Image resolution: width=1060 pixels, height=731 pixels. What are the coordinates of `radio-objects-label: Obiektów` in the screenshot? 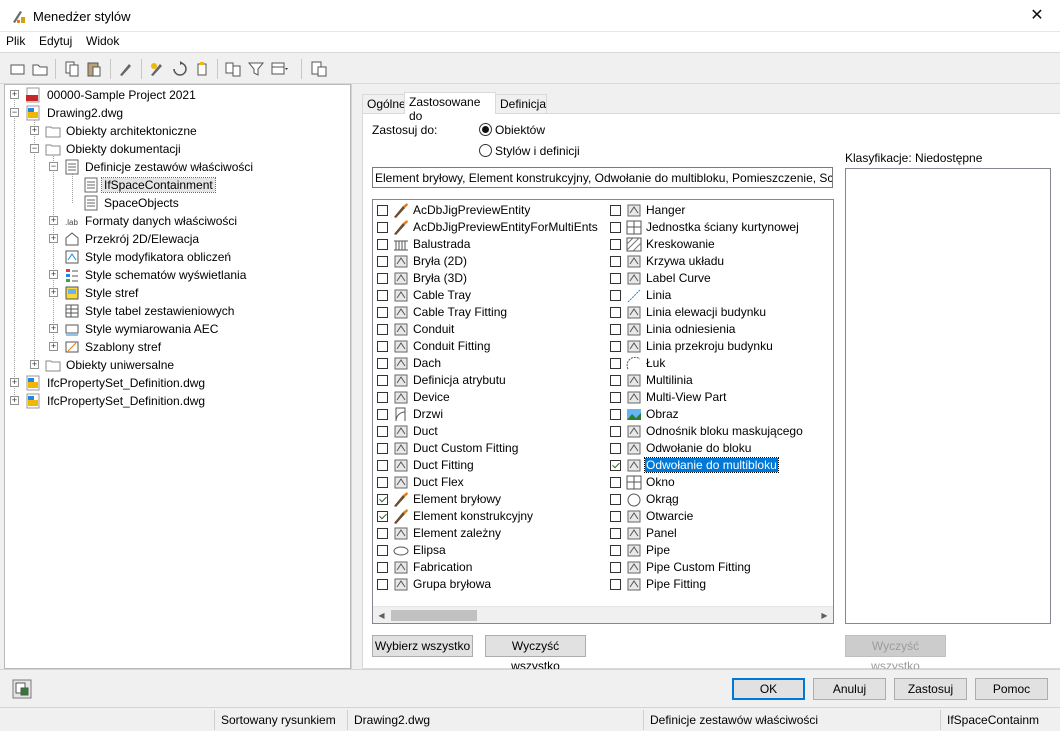 It's located at (520, 130).